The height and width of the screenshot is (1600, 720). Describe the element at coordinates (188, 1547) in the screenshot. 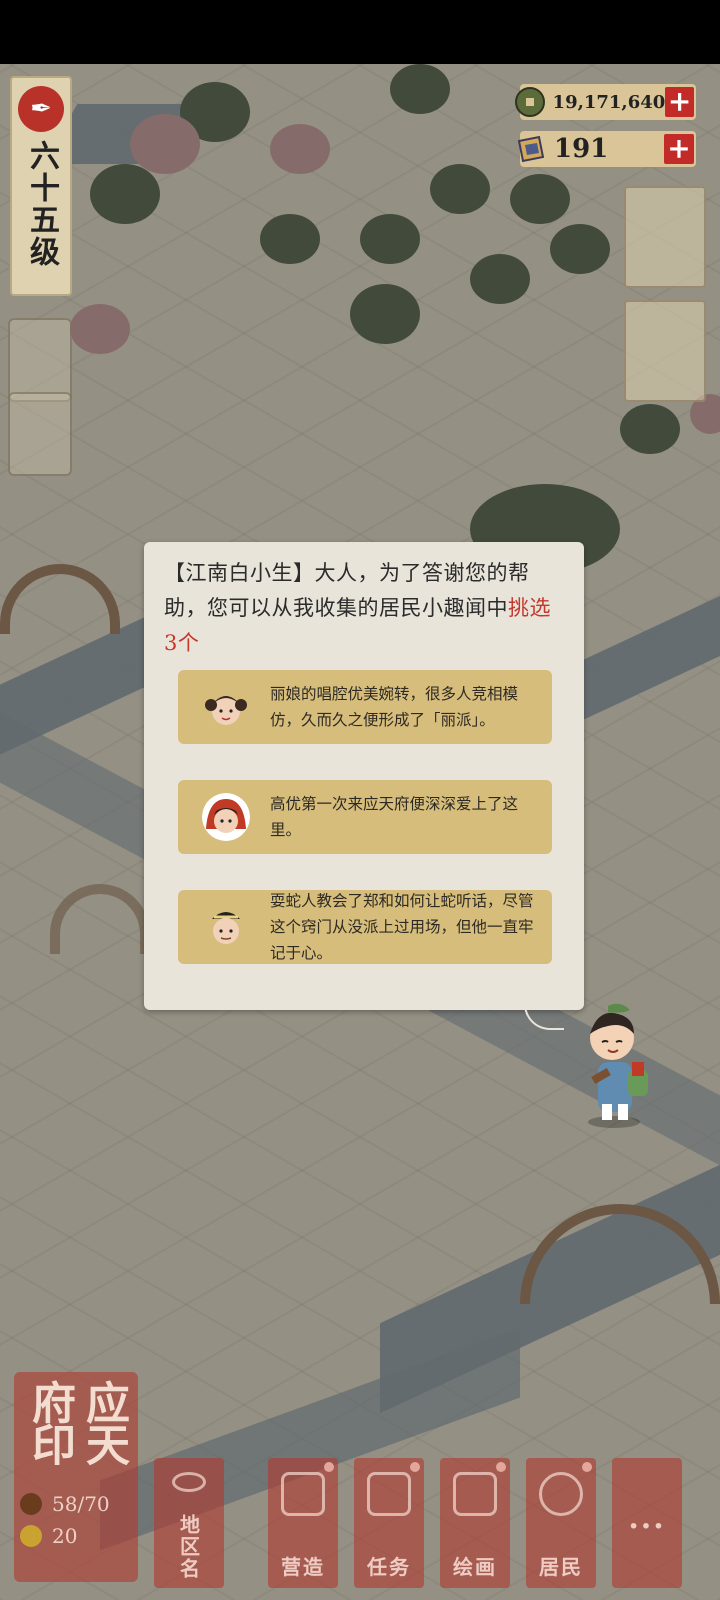

I see `district-label: 地区名` at that location.